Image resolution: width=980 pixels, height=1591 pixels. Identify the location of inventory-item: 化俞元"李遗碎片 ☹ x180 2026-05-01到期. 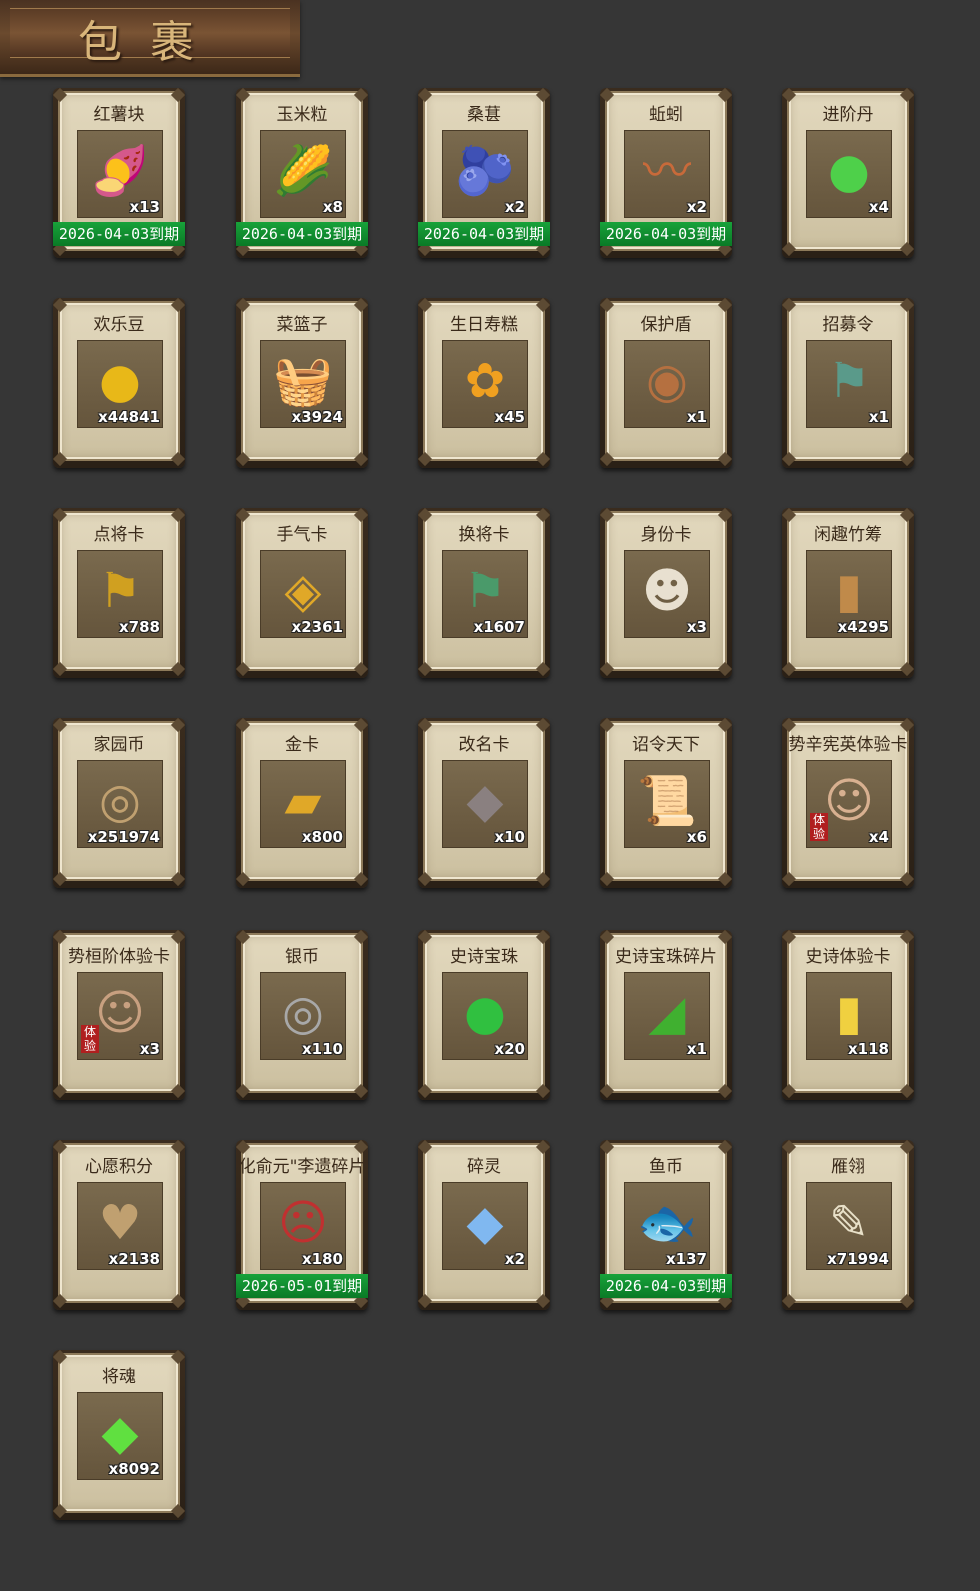
(302, 1224).